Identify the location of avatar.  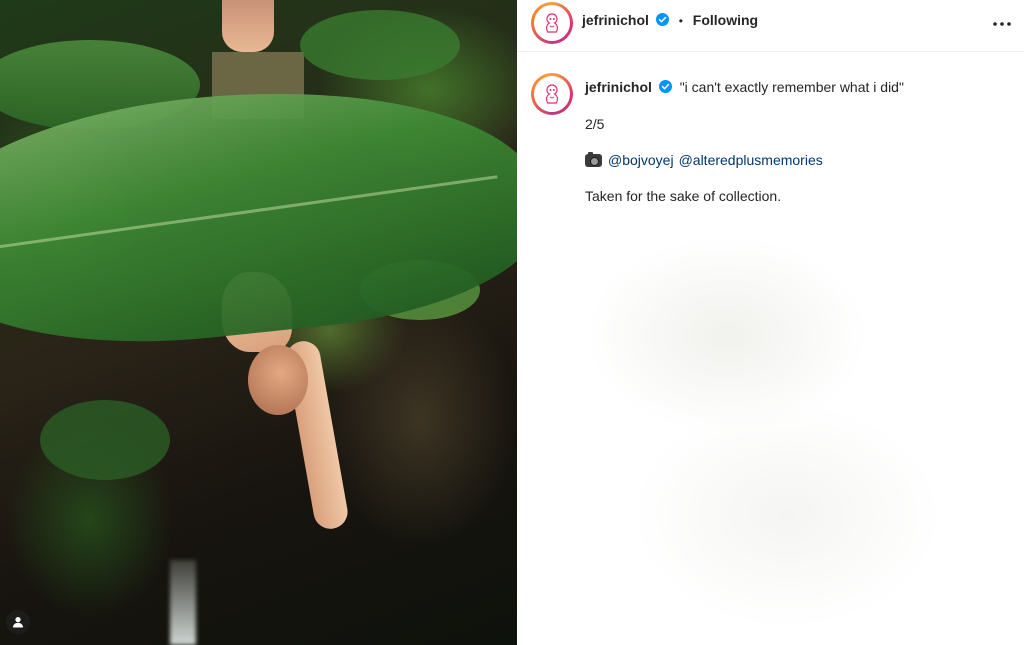
(552, 23).